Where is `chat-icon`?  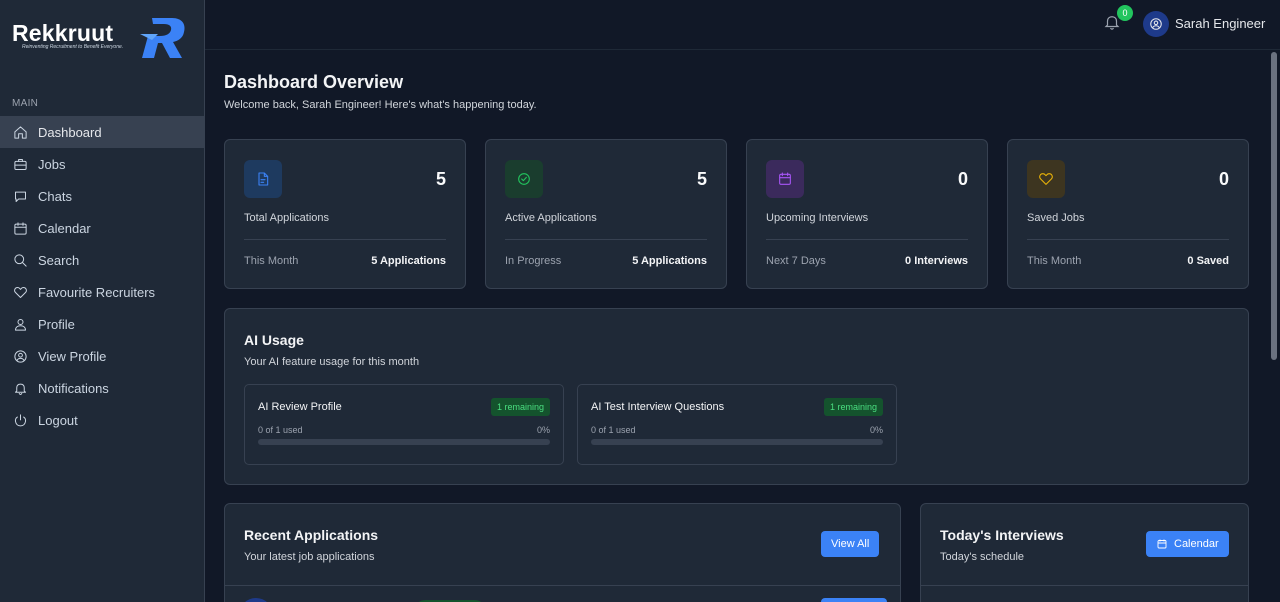 chat-icon is located at coordinates (20, 196).